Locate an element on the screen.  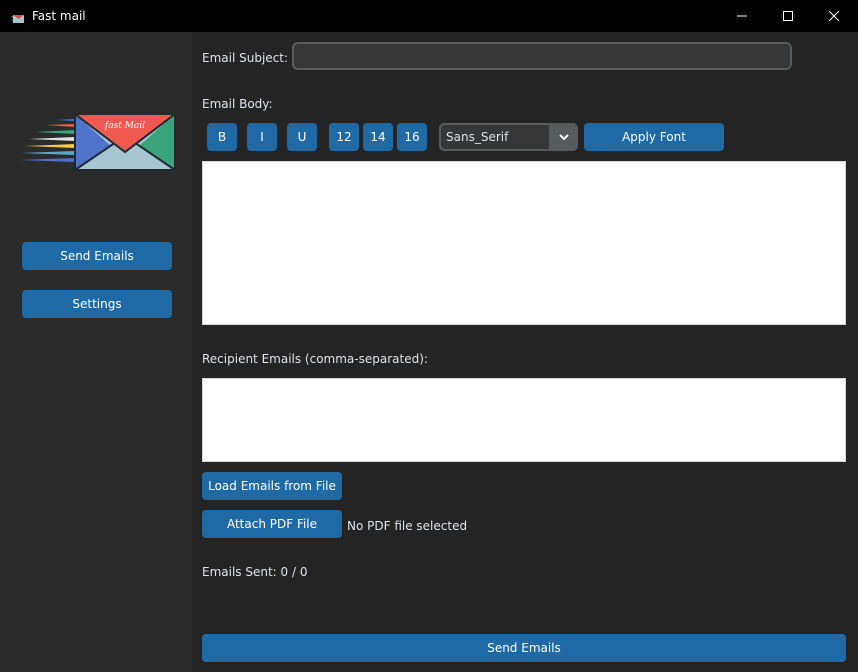
minimize-icon is located at coordinates (742, 16).